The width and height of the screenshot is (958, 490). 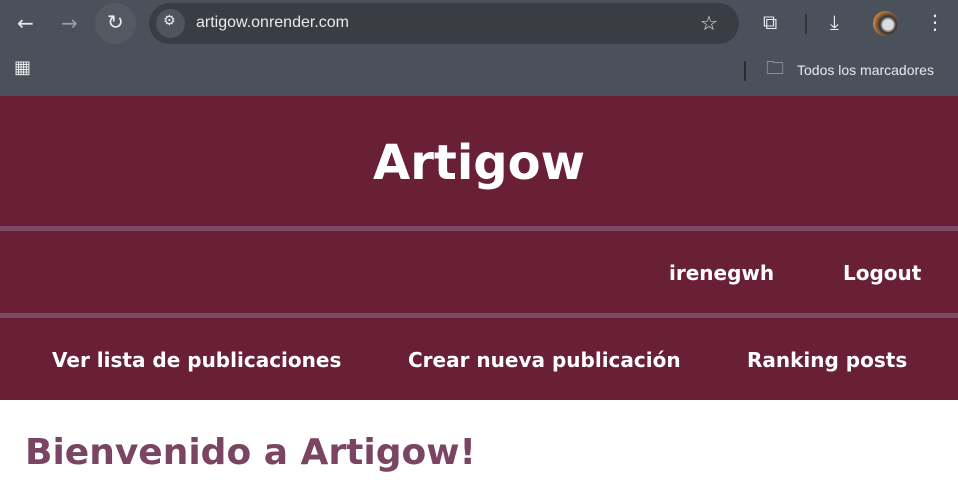 What do you see at coordinates (709, 23) in the screenshot?
I see `star-icon: ☆` at bounding box center [709, 23].